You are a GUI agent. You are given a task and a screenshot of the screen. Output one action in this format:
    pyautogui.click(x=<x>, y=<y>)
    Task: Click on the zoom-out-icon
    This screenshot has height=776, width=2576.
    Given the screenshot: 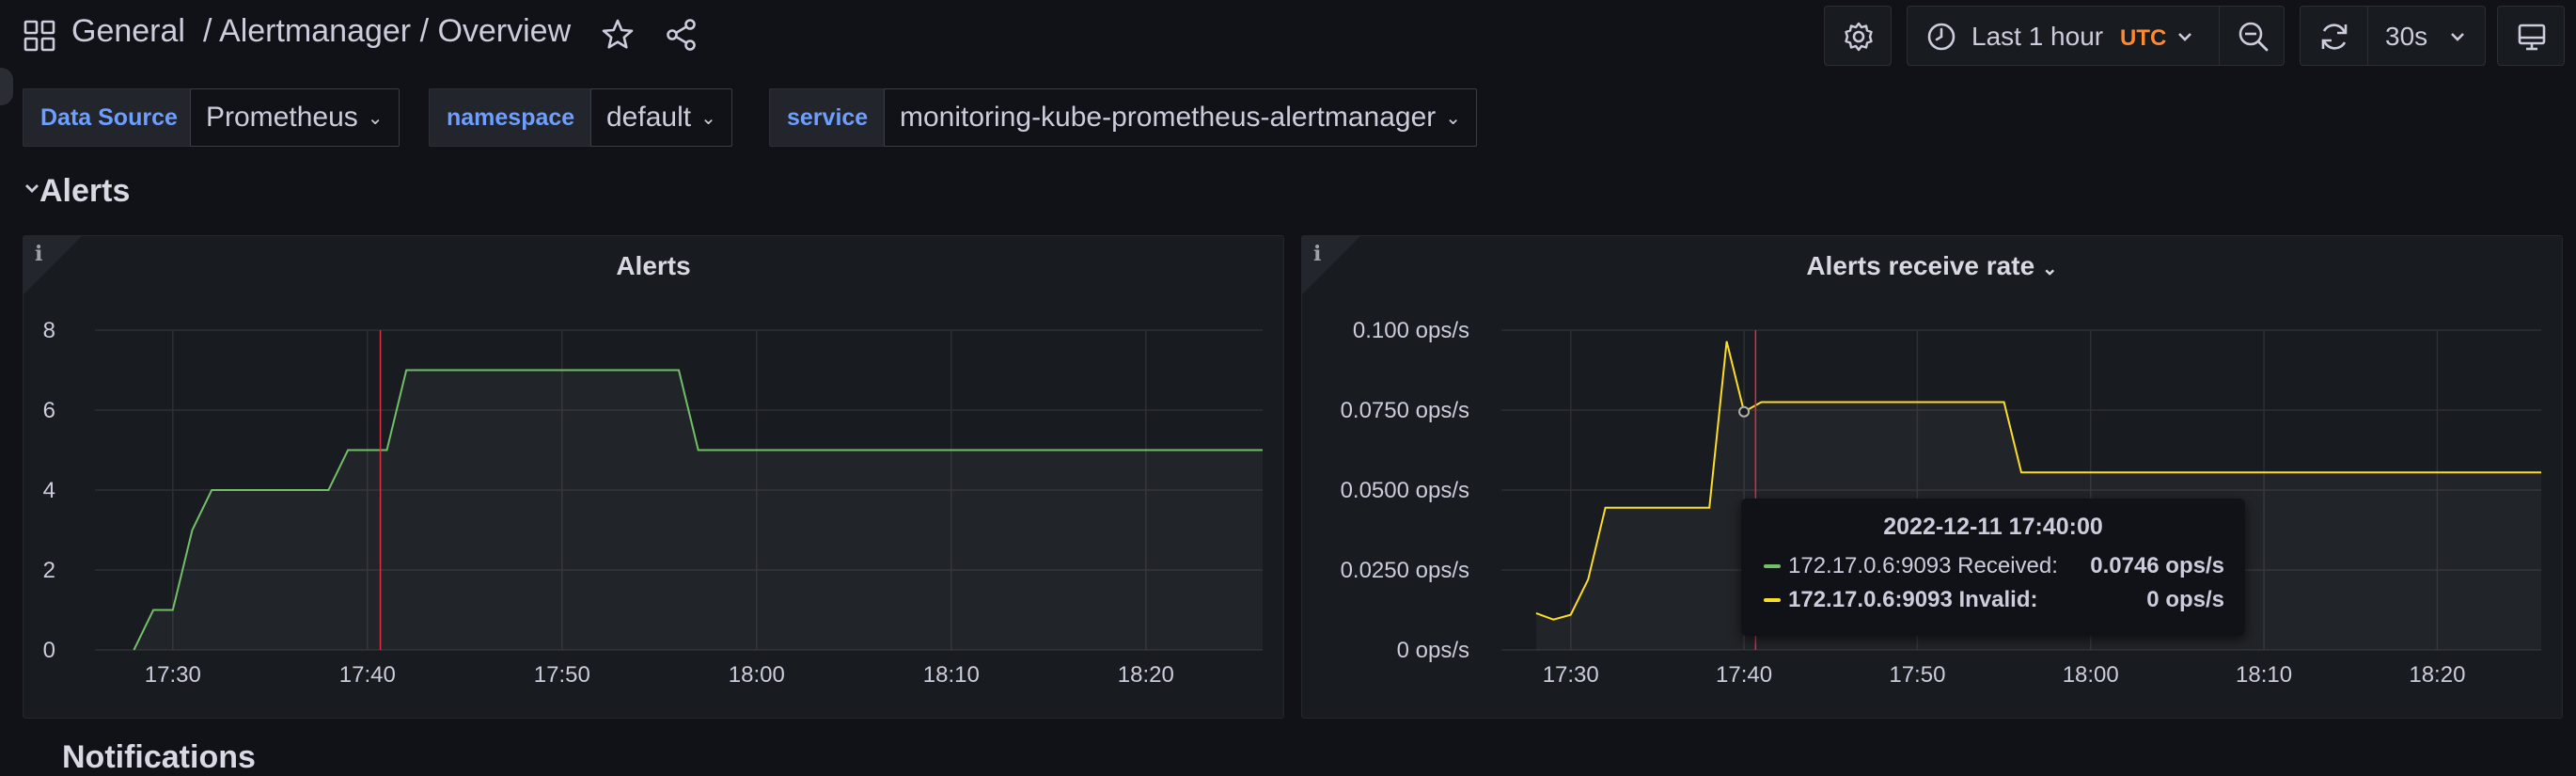 What is the action you would take?
    pyautogui.click(x=2253, y=37)
    